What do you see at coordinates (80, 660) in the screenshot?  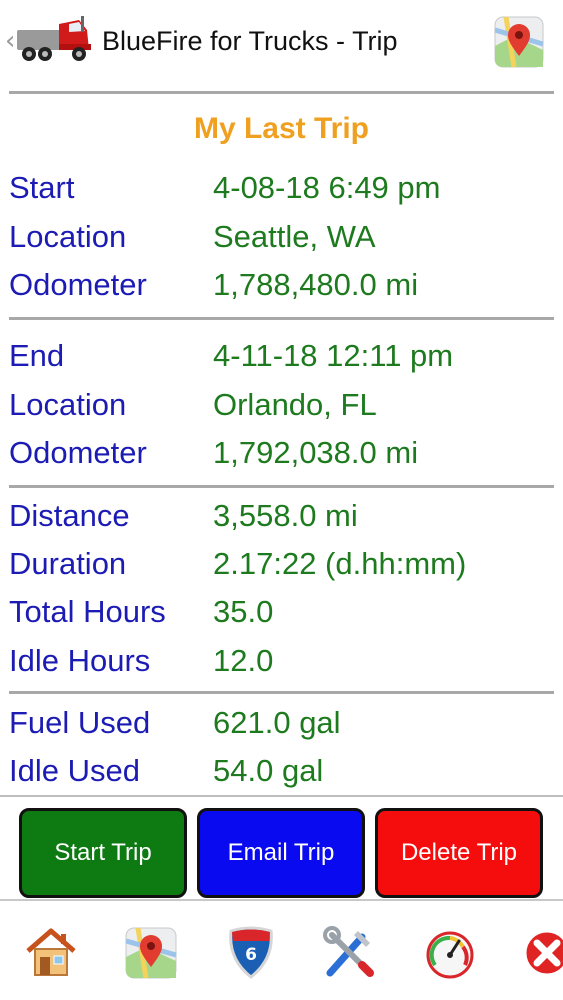 I see `row-label: Idle Hours` at bounding box center [80, 660].